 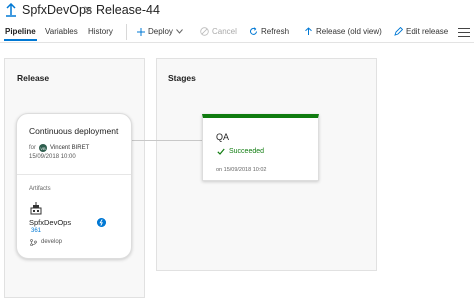 I want to click on edit-release-button: Edit release, so click(x=421, y=31).